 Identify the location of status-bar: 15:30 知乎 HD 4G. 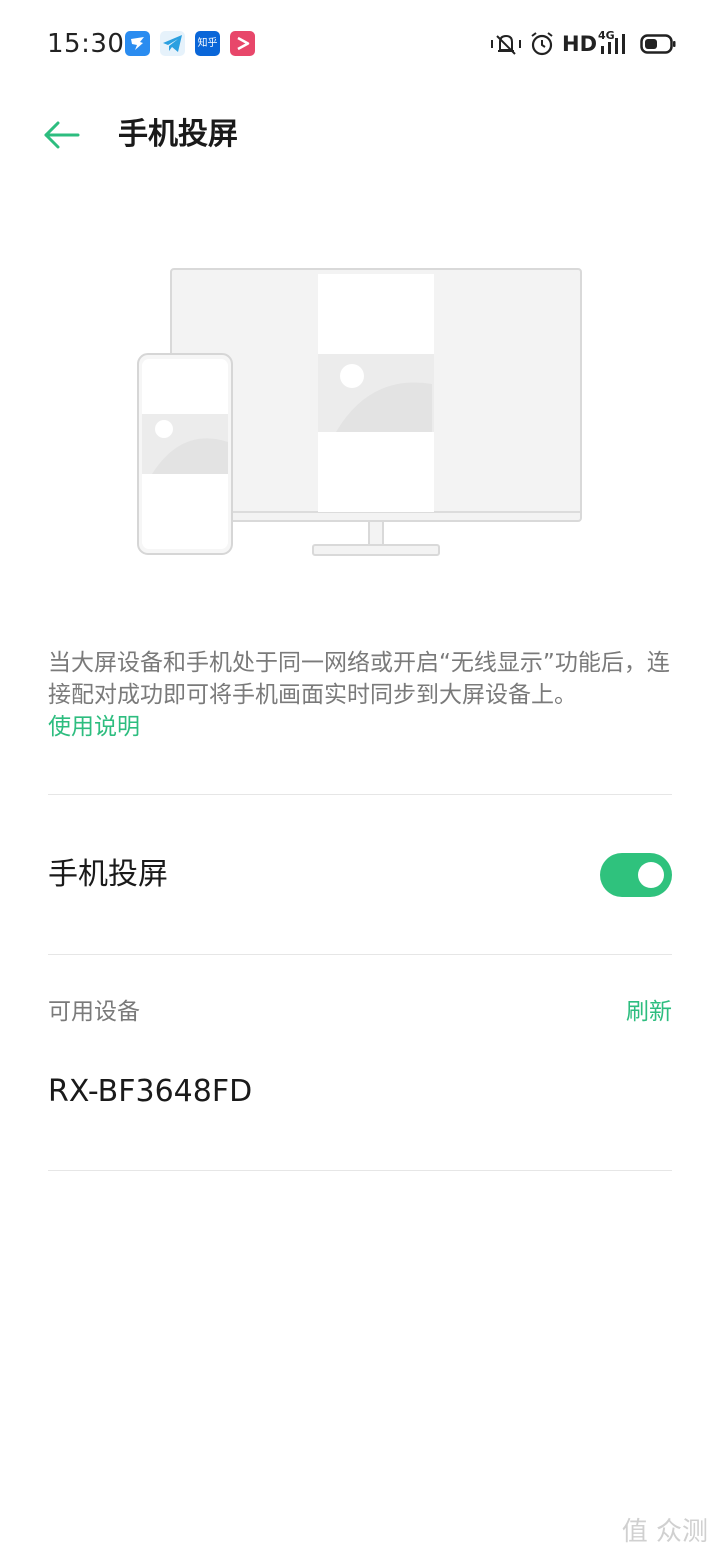
(360, 44).